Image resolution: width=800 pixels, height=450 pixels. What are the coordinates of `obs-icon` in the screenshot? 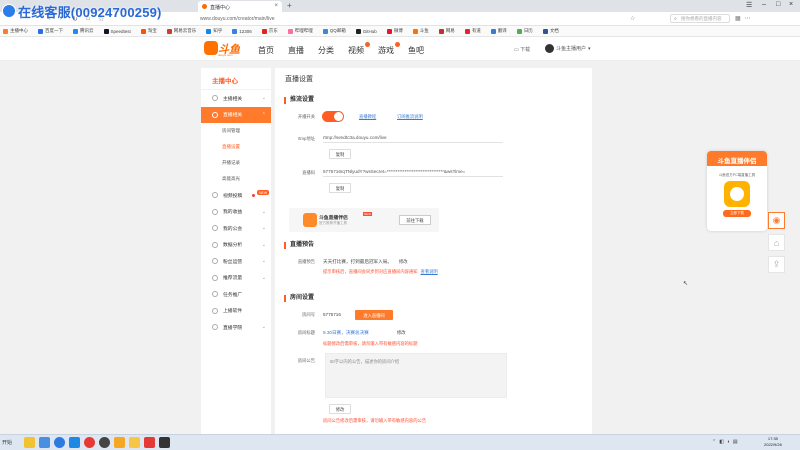 It's located at (104, 442).